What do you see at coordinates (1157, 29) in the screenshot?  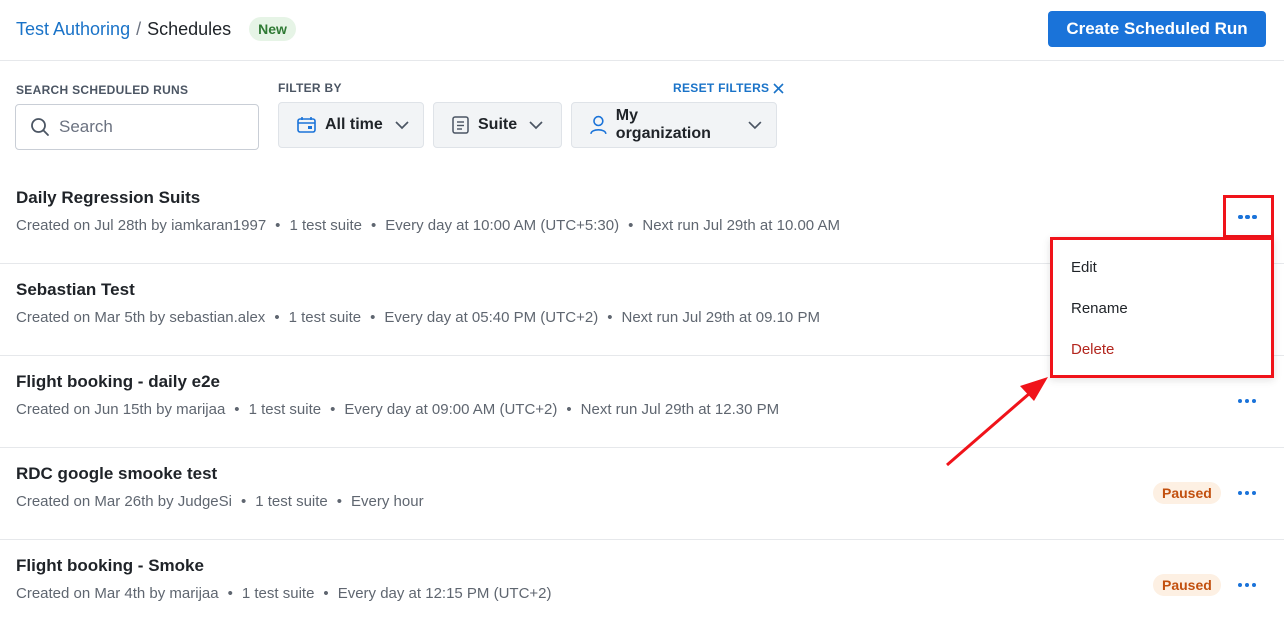 I see `create-scheduled-run-button: Create Scheduled Run` at bounding box center [1157, 29].